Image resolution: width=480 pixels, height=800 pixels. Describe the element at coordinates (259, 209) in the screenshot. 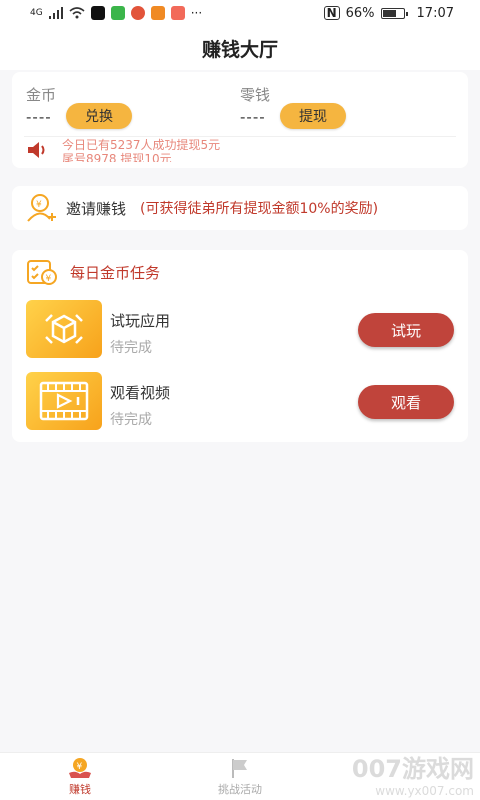

I see `invite-note: (可获得徒弟所有提现金额10%的奖励)` at that location.